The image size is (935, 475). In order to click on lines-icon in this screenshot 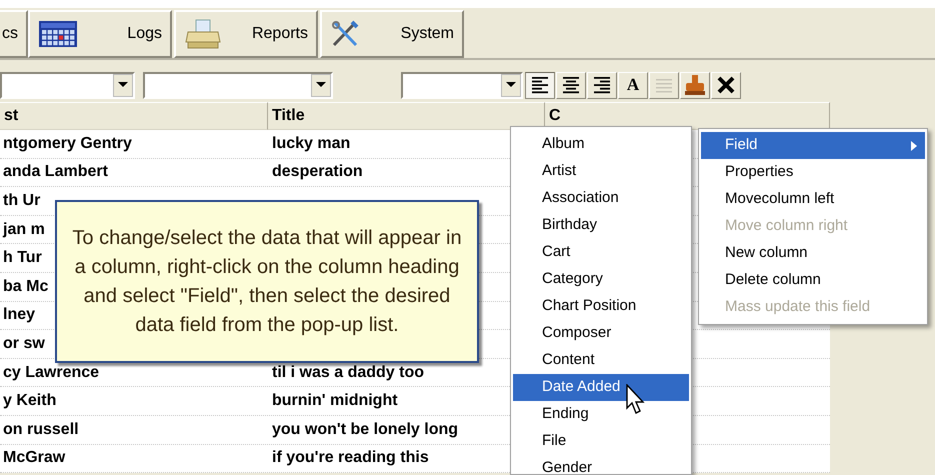, I will do `click(664, 85)`.